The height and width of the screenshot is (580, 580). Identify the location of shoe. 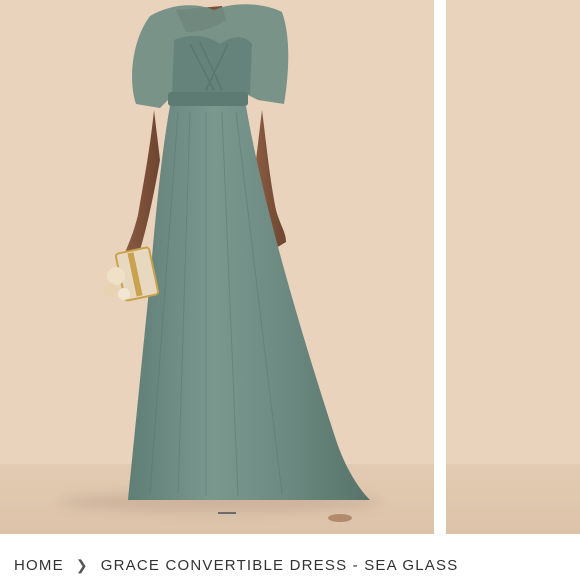
(340, 518).